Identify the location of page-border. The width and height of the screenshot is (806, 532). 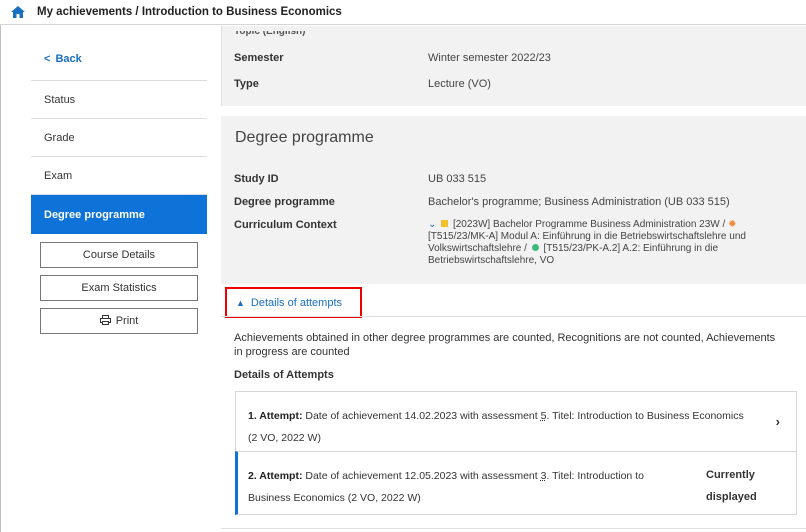
(0, 278).